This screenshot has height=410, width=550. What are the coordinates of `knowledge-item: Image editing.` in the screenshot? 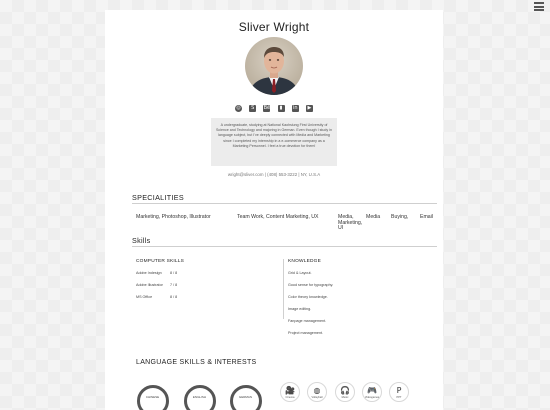 It's located at (300, 309).